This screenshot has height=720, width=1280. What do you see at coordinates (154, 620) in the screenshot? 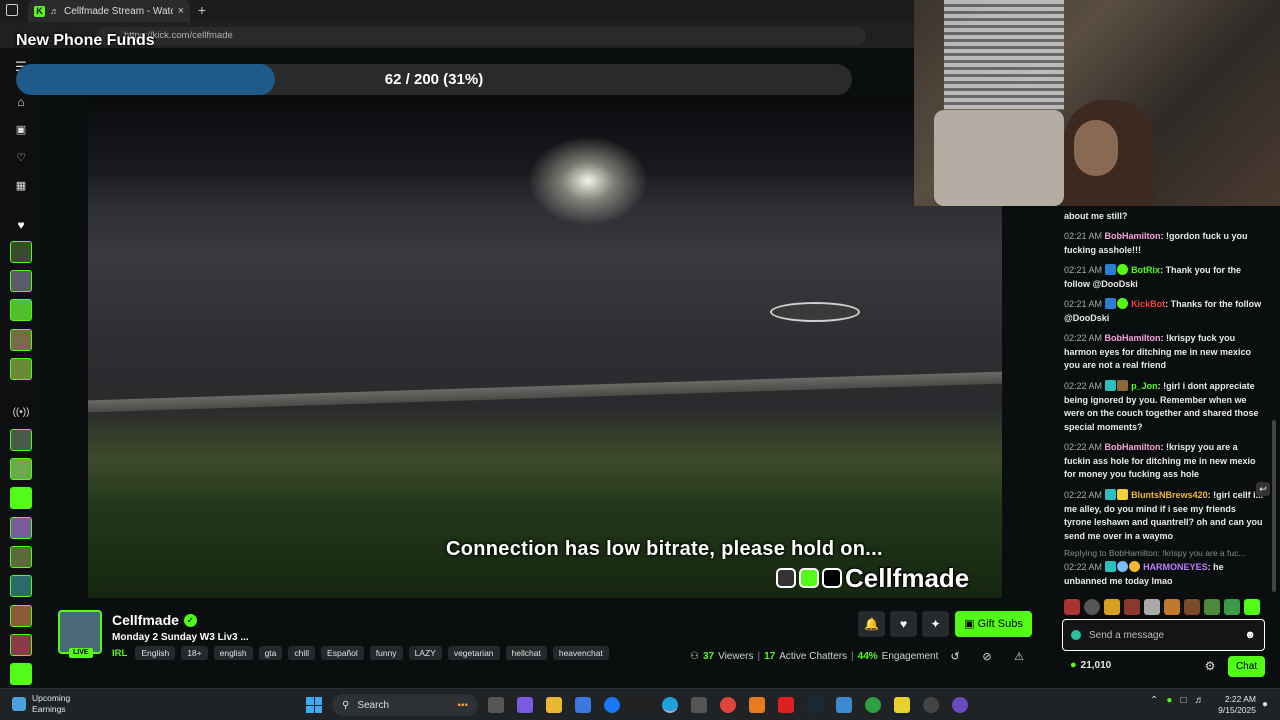
I see `channel-name: Cellfmade ✓` at bounding box center [154, 620].